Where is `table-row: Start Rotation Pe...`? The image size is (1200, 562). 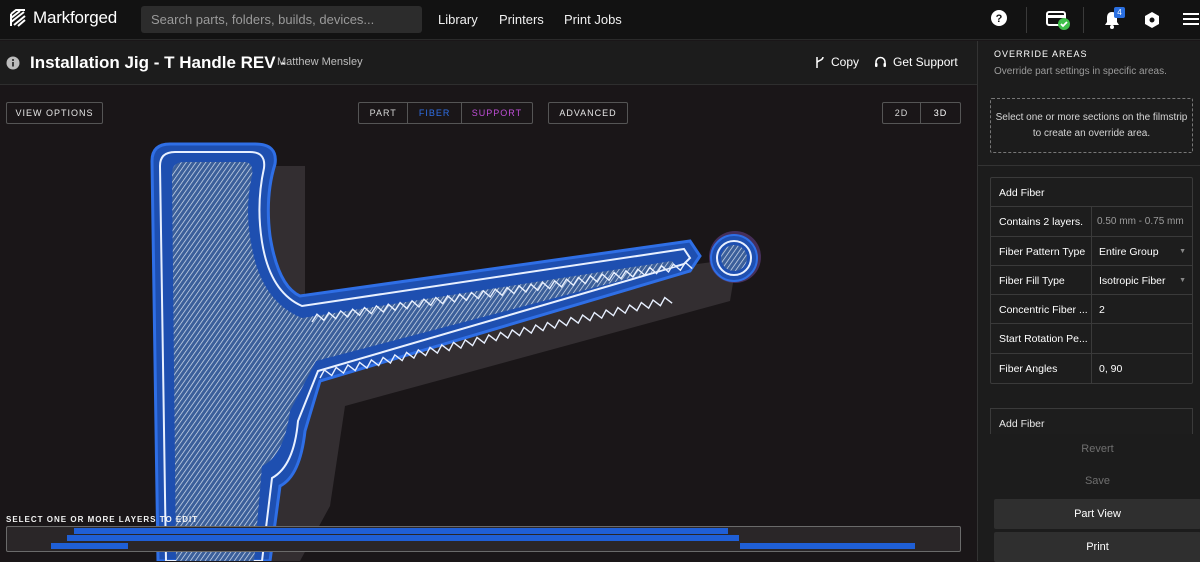 table-row: Start Rotation Pe... is located at coordinates (1091, 339).